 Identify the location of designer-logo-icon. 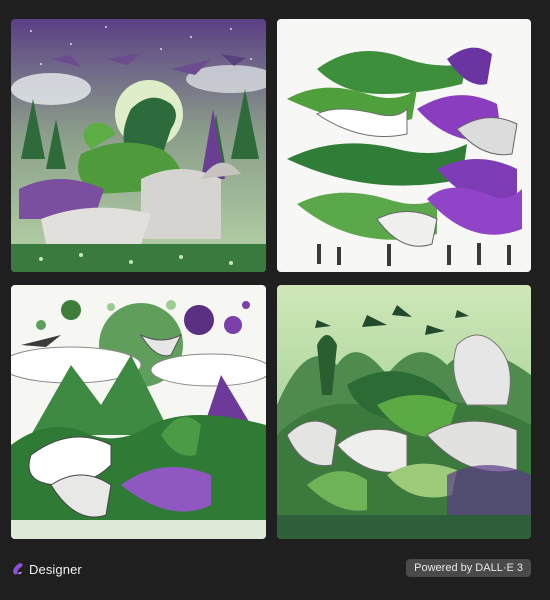
(18, 569).